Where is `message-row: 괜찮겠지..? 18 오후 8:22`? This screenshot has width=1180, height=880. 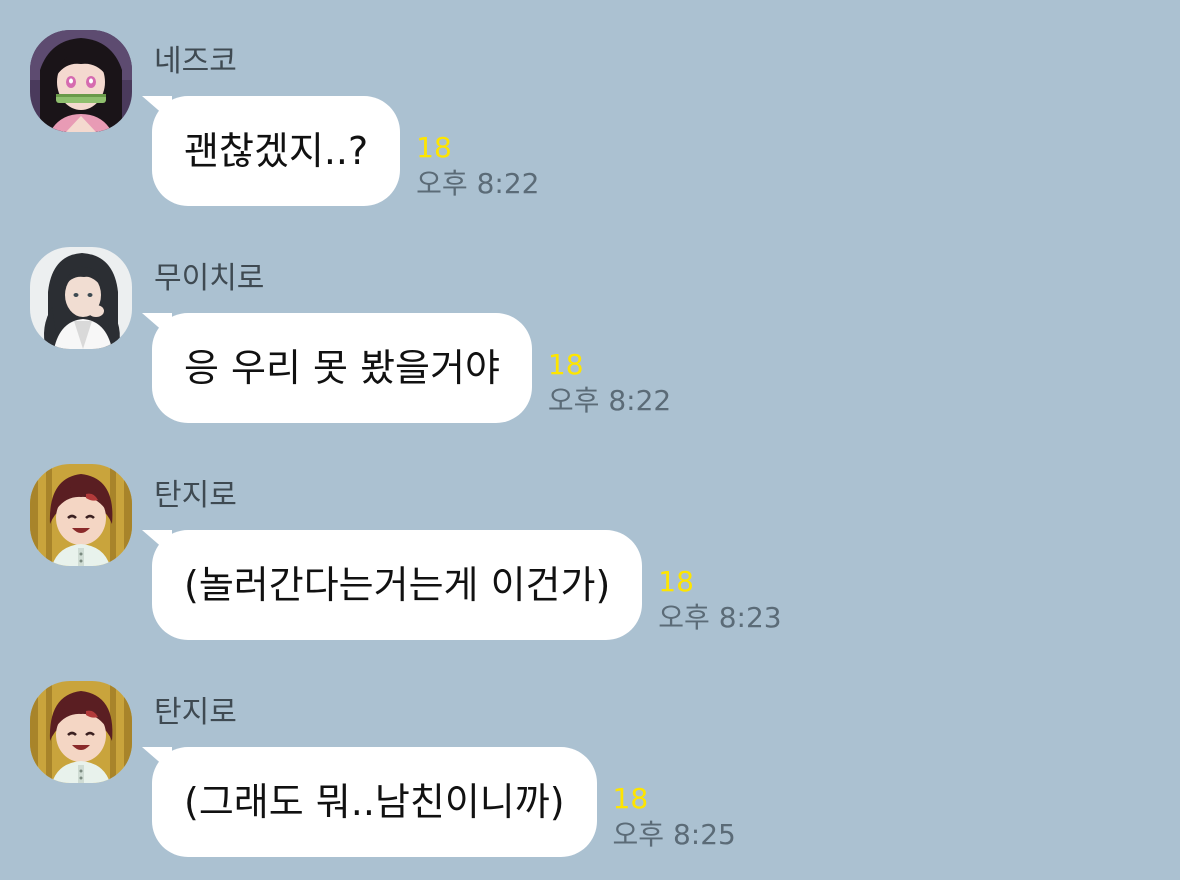 message-row: 괜찮겠지..? 18 오후 8:22 is located at coordinates (340, 151).